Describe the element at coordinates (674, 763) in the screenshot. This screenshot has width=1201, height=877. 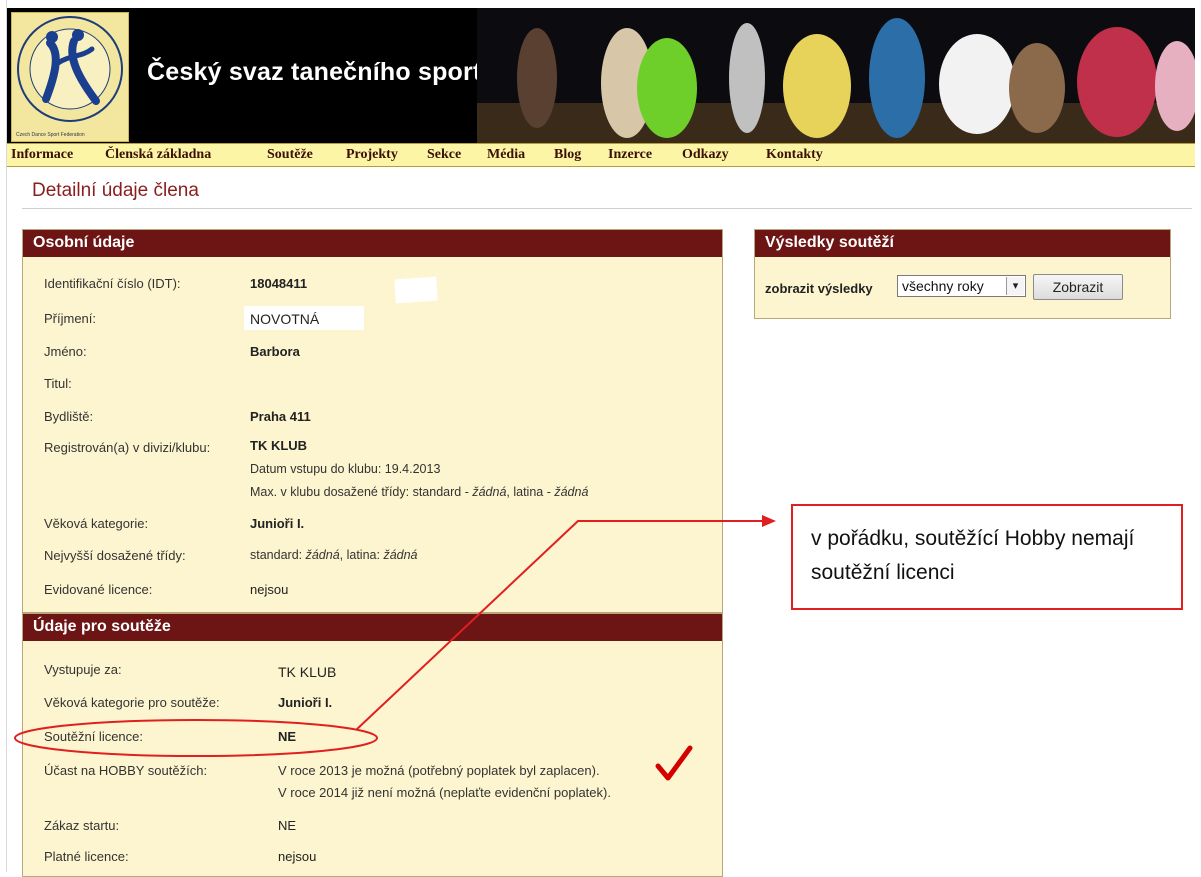
I see `checkmark-icon` at that location.